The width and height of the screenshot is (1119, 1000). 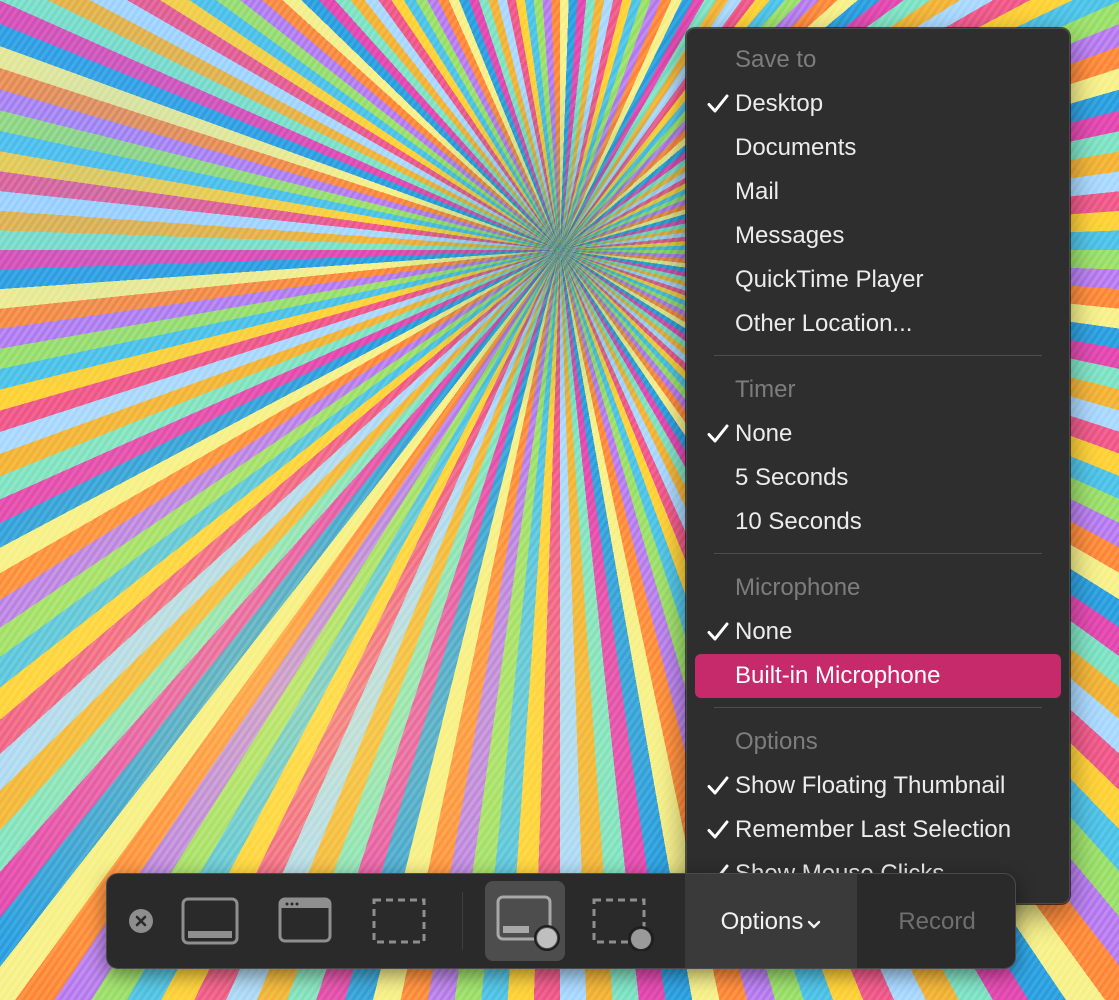 What do you see at coordinates (878, 742) in the screenshot?
I see `section-header-options: Options` at bounding box center [878, 742].